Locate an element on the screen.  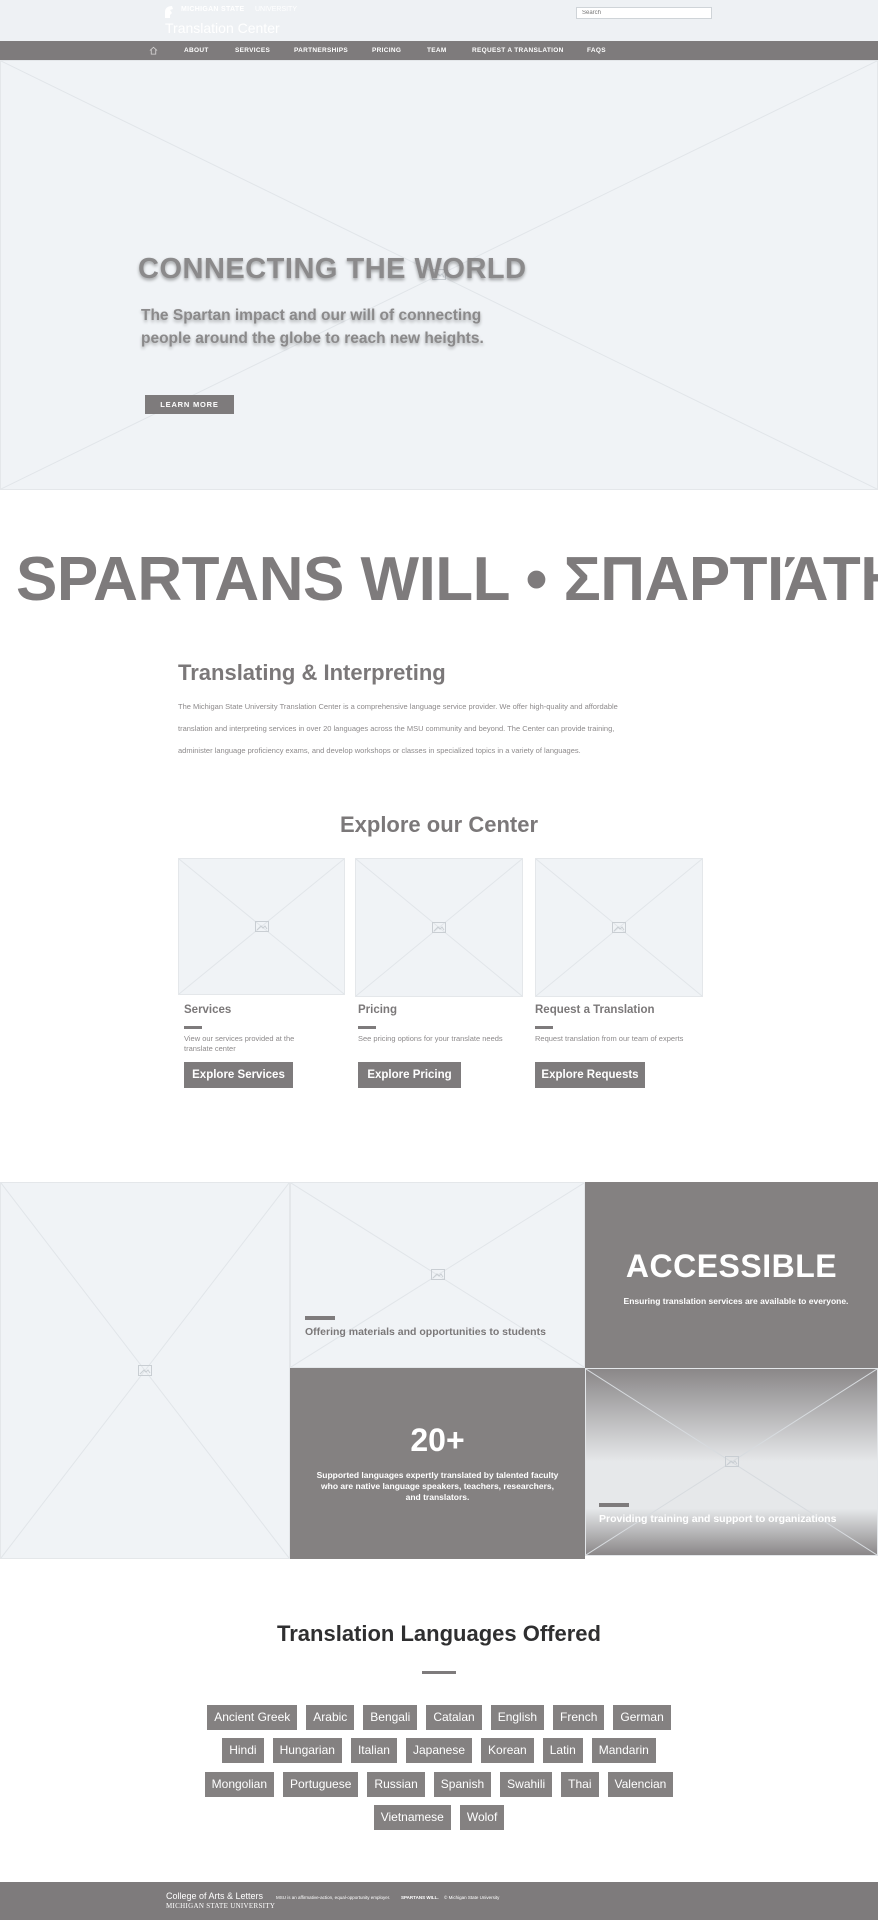
nav-pricing: PRICING is located at coordinates (386, 50).